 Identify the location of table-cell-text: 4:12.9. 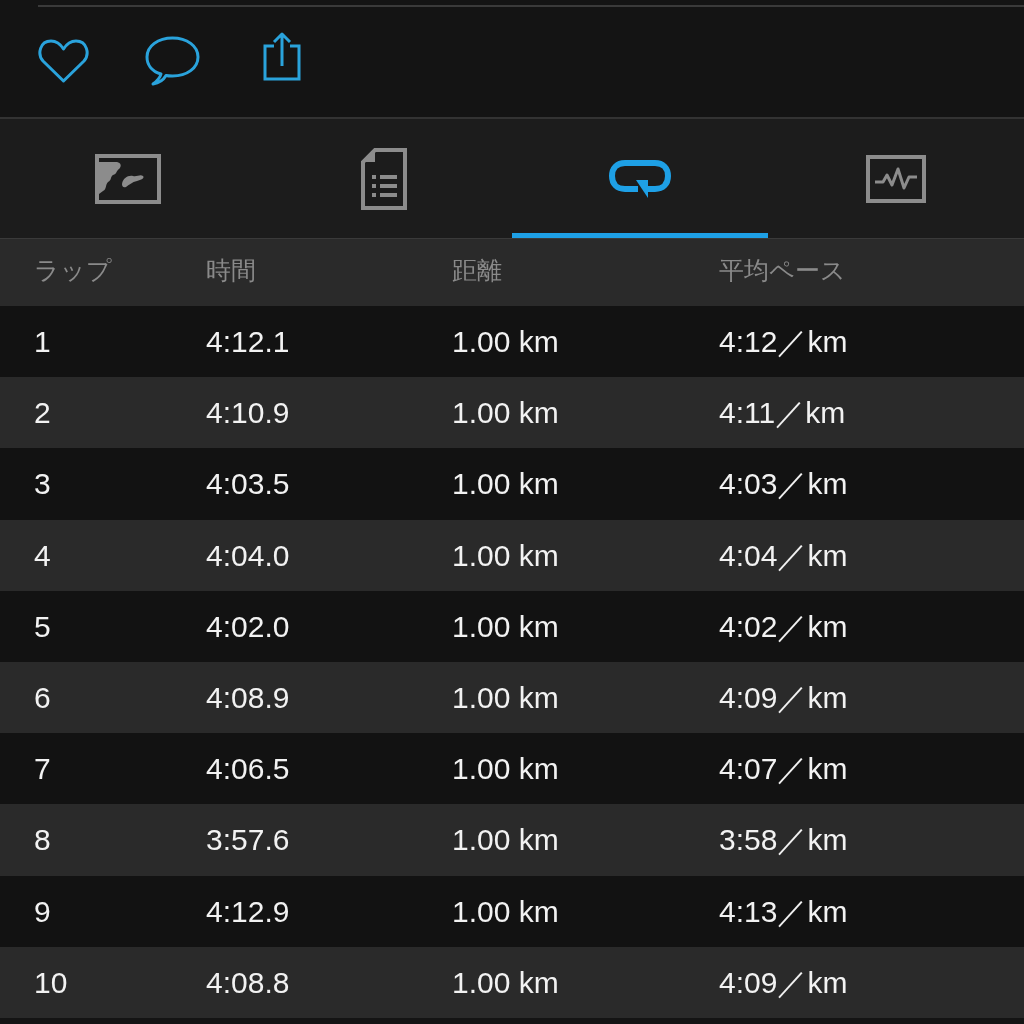
(248, 911).